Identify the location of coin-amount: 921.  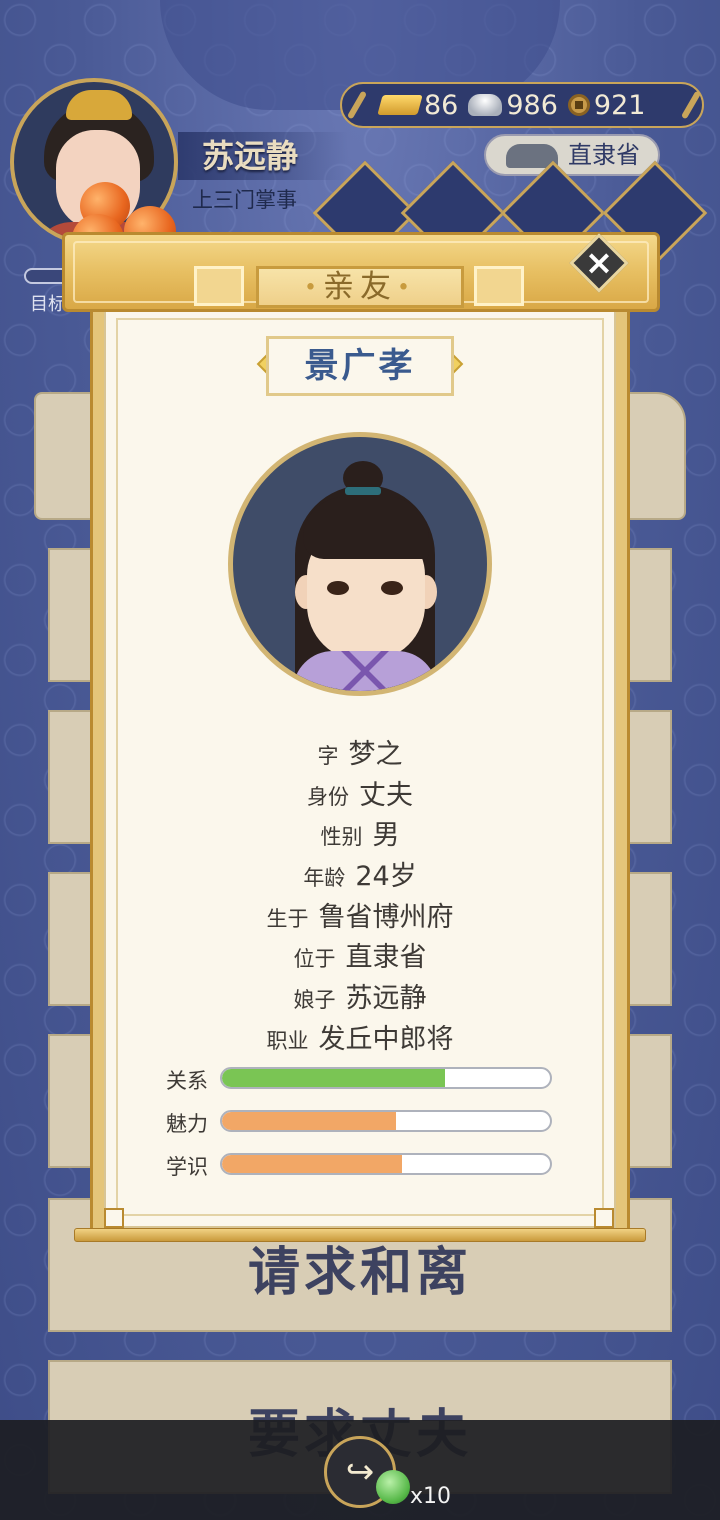
(619, 105).